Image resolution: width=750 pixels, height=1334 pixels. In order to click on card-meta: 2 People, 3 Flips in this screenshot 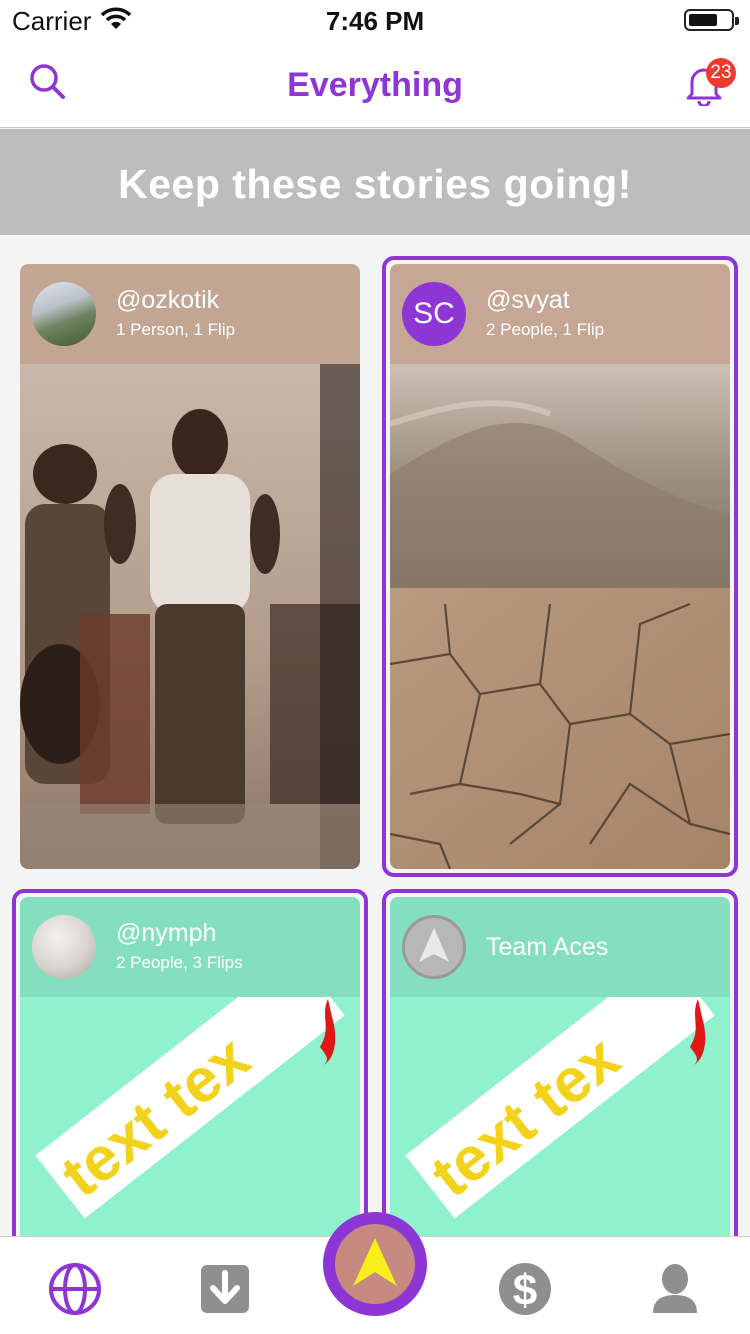, I will do `click(179, 962)`.